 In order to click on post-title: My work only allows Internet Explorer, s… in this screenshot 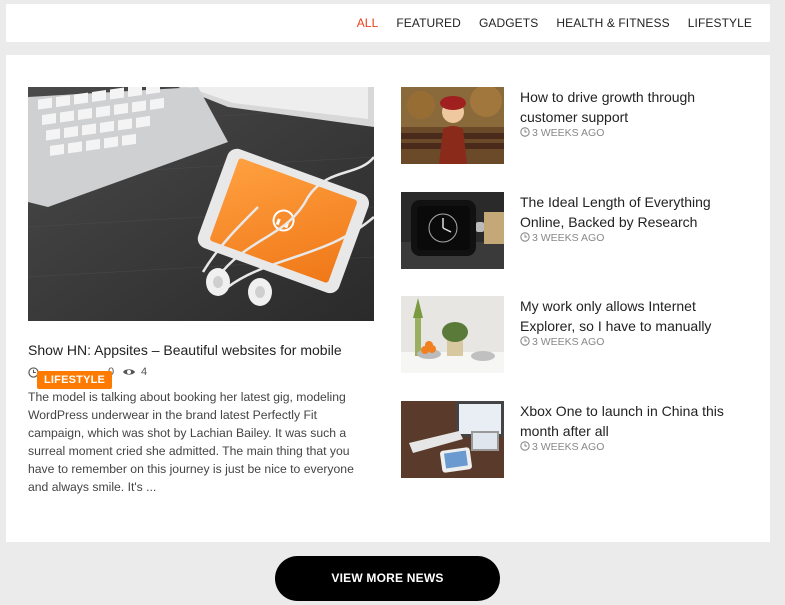, I will do `click(635, 316)`.